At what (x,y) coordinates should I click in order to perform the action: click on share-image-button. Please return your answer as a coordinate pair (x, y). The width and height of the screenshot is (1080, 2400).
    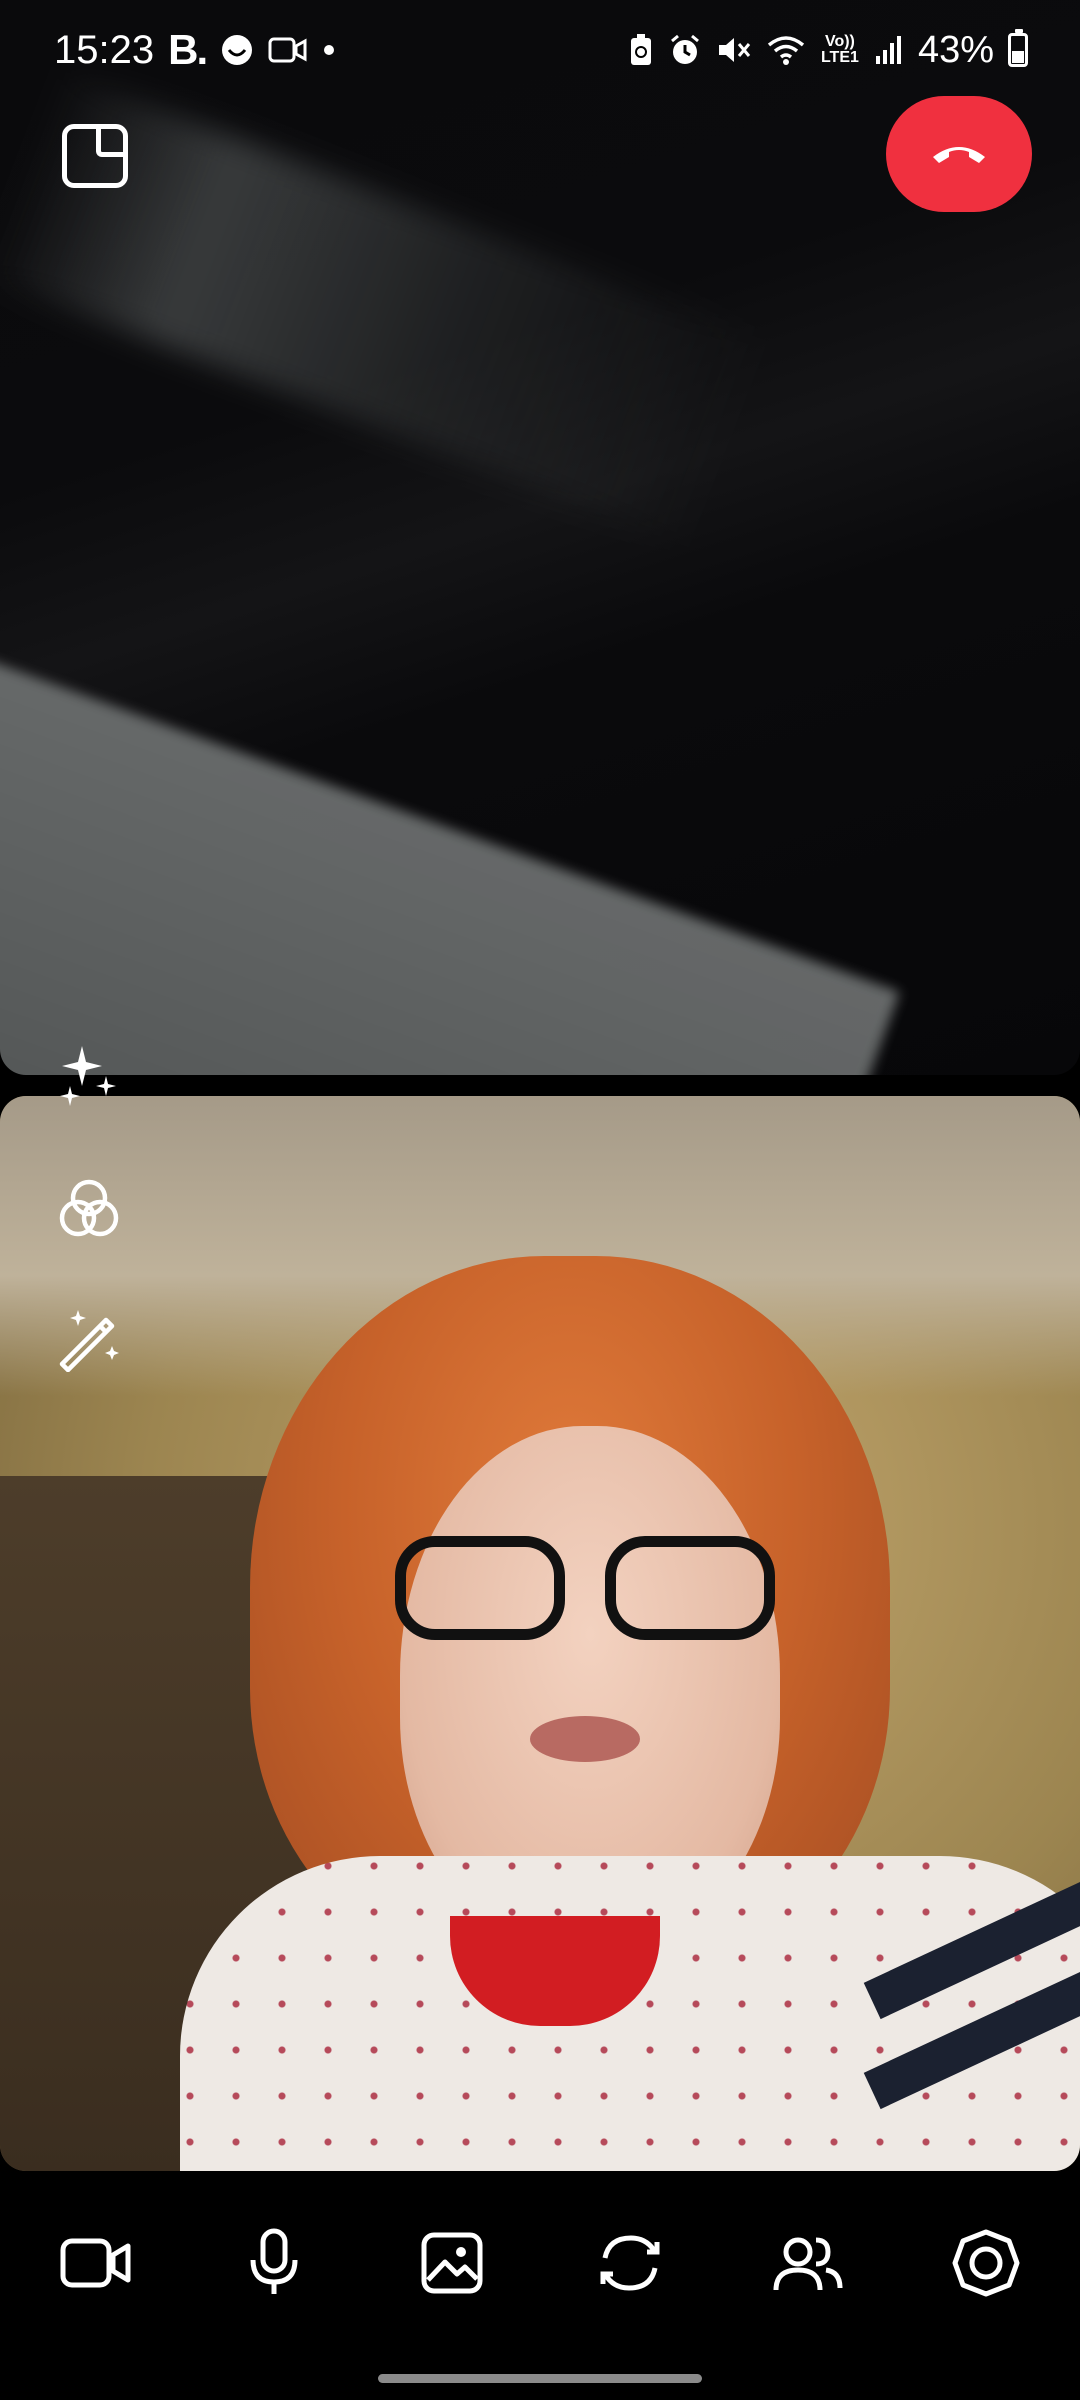
    Looking at the image, I should click on (452, 2265).